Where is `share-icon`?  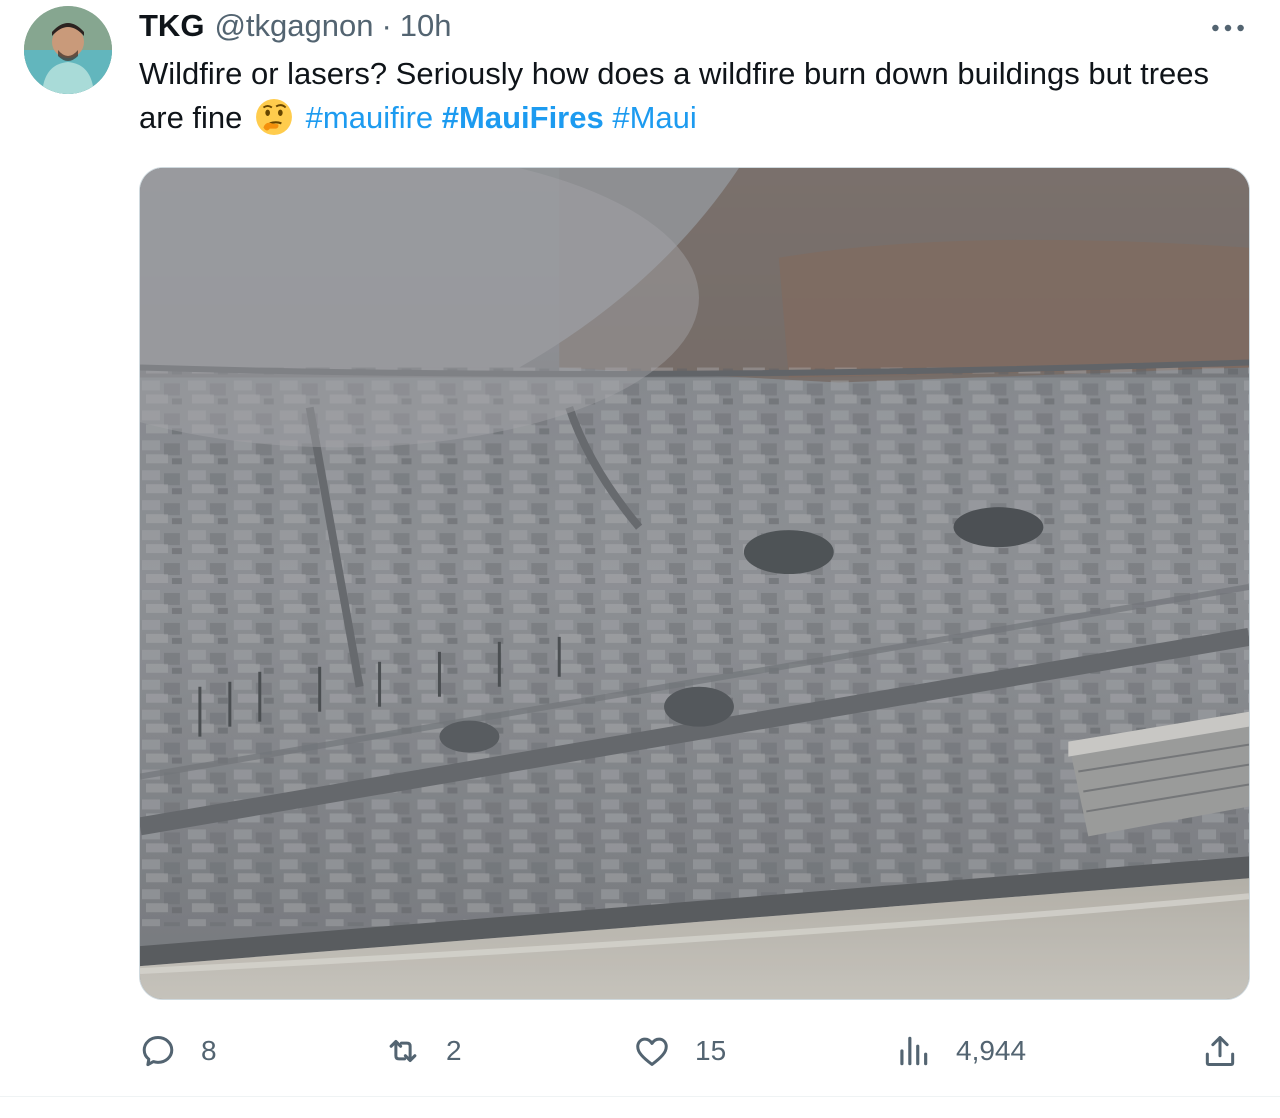 share-icon is located at coordinates (1220, 1051).